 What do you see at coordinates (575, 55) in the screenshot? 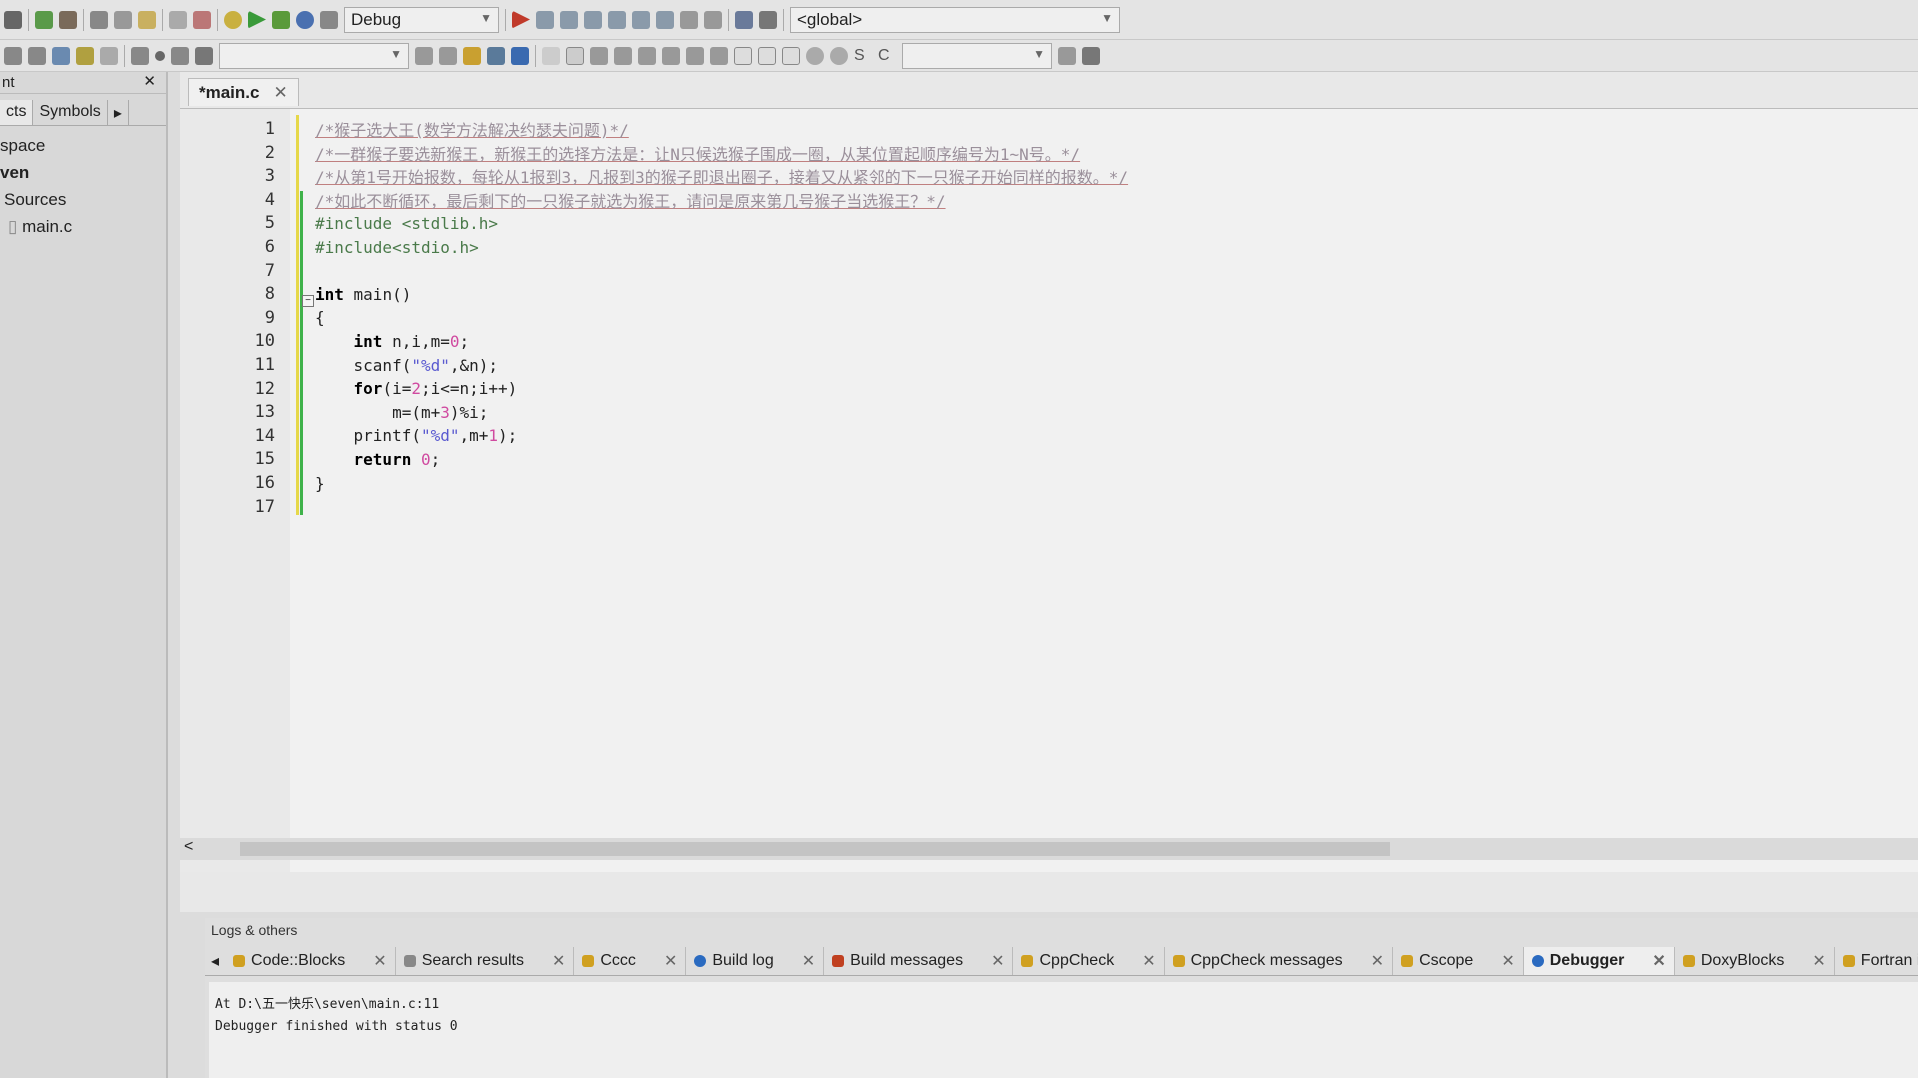
I see `frame-icon` at bounding box center [575, 55].